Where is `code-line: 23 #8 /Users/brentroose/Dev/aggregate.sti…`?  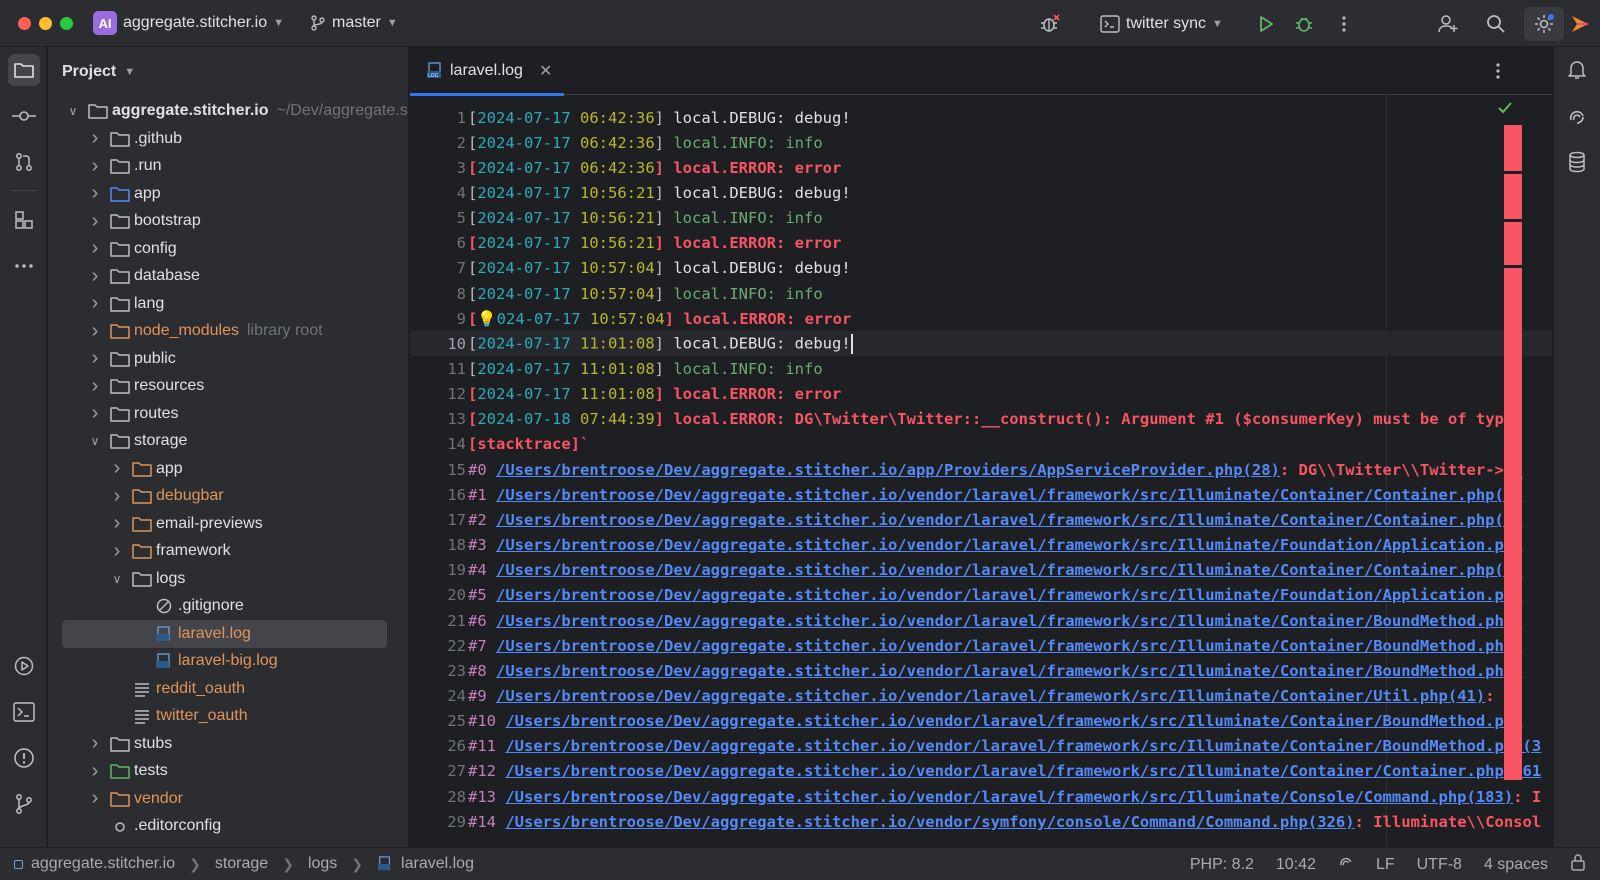
code-line: 23 #8 /Users/brentroose/Dev/aggregate.sti… is located at coordinates (981, 670).